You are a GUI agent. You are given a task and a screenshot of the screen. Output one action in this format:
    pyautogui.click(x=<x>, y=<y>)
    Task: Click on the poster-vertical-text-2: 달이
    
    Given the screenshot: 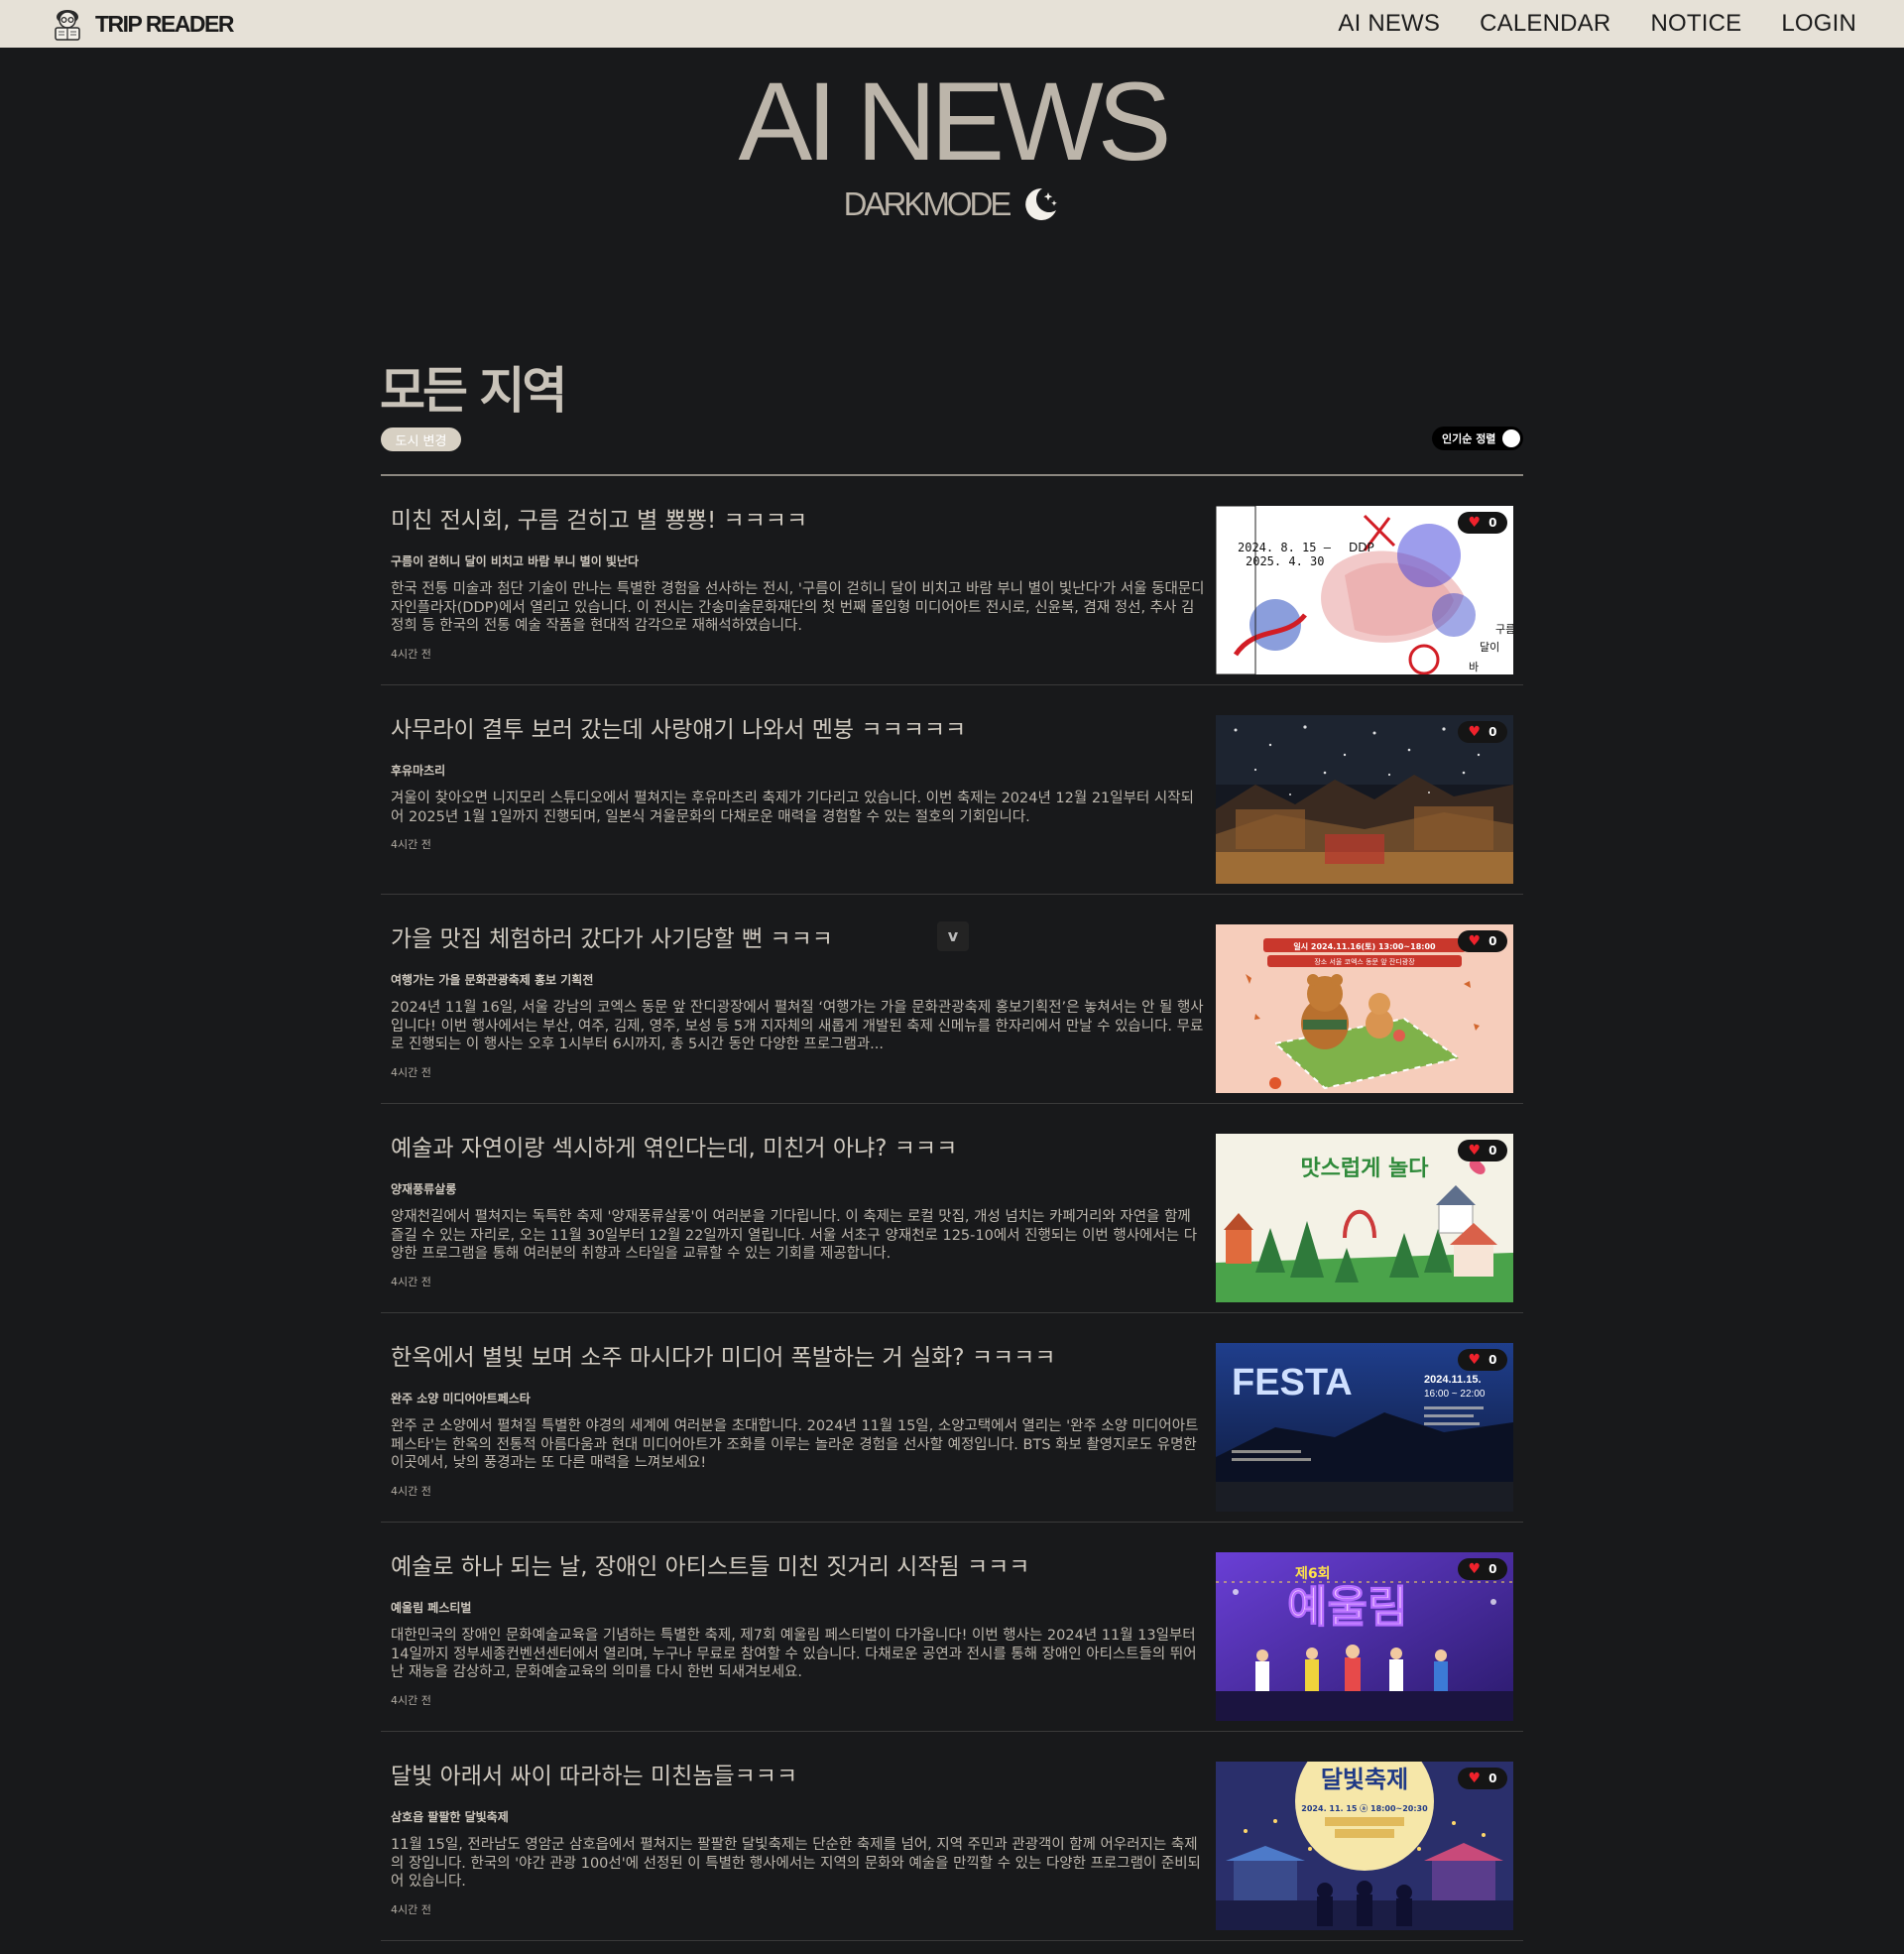 What is the action you would take?
    pyautogui.click(x=1489, y=647)
    